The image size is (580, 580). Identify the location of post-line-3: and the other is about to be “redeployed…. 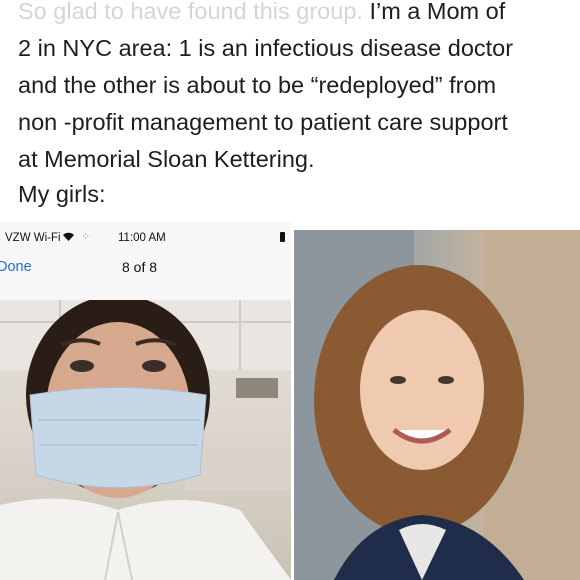
(257, 85).